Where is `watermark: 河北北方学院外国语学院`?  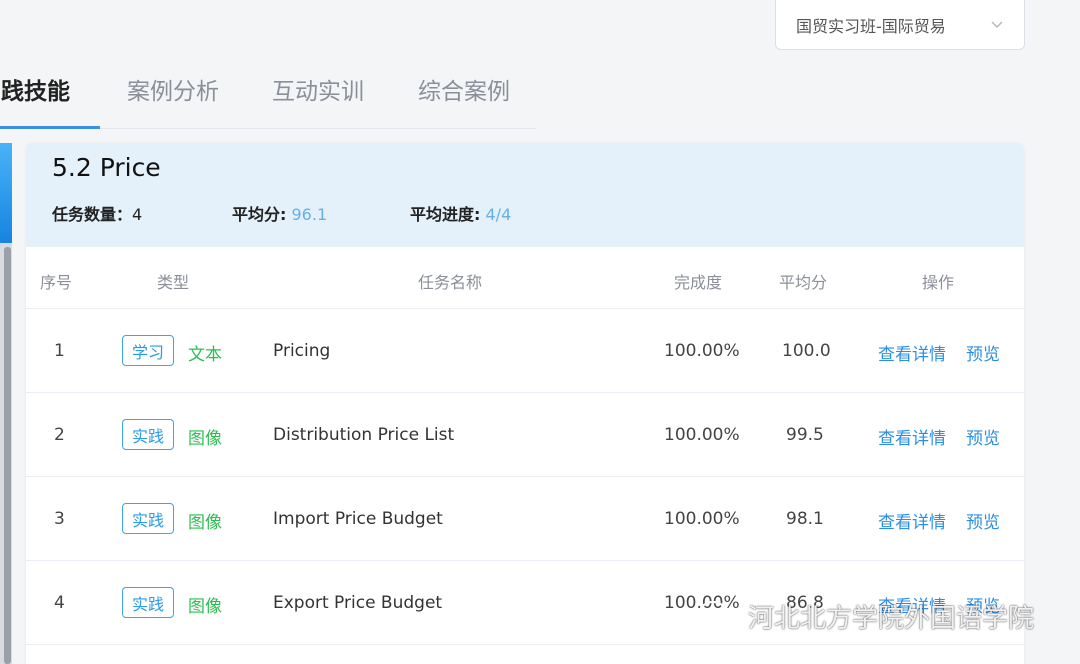 watermark: 河北北方学院外国语学院 is located at coordinates (866, 616).